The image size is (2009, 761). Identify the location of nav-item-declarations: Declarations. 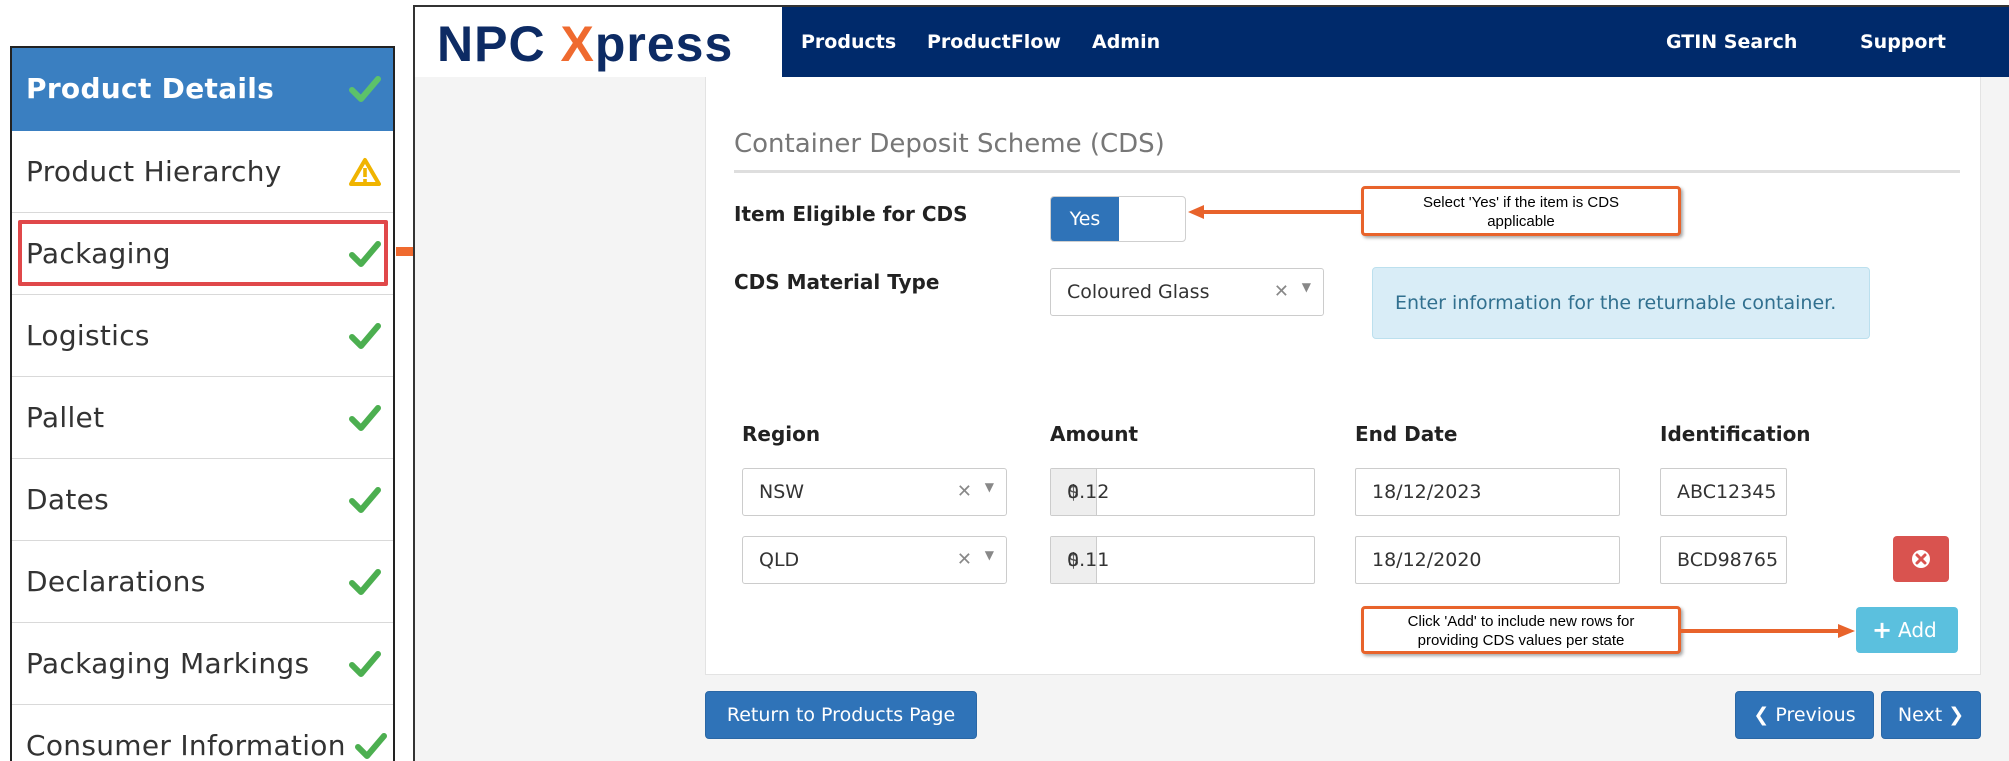
(202, 582).